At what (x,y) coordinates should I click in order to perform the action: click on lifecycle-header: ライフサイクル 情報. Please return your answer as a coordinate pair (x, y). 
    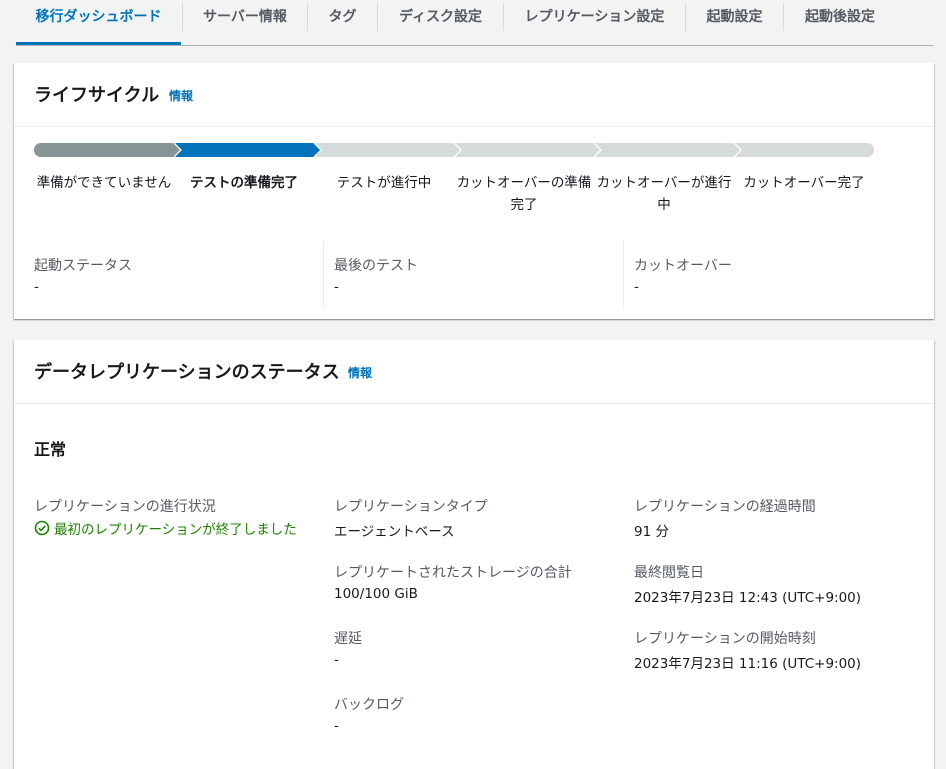
    Looking at the image, I should click on (474, 95).